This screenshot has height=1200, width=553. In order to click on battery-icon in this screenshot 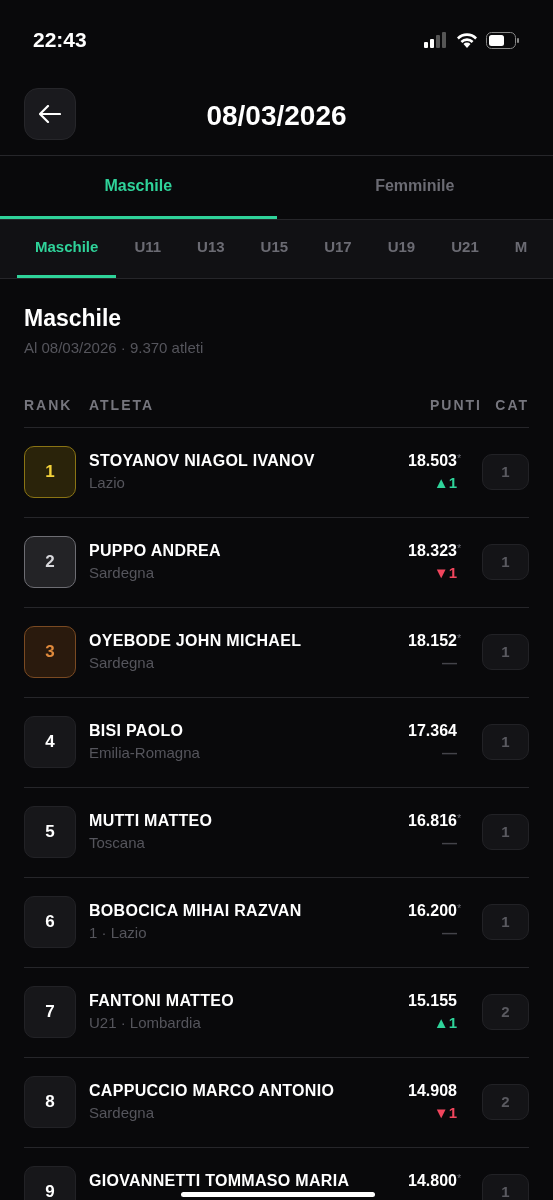, I will do `click(503, 40)`.